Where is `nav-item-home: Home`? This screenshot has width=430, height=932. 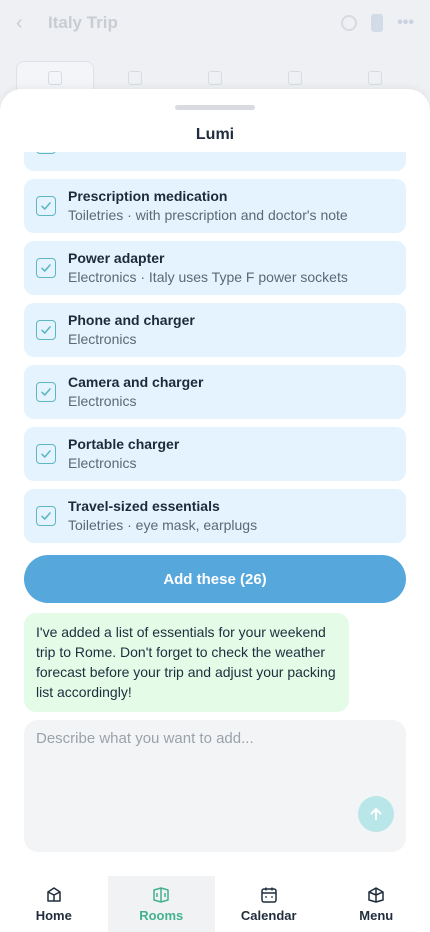
nav-item-home: Home is located at coordinates (54, 904).